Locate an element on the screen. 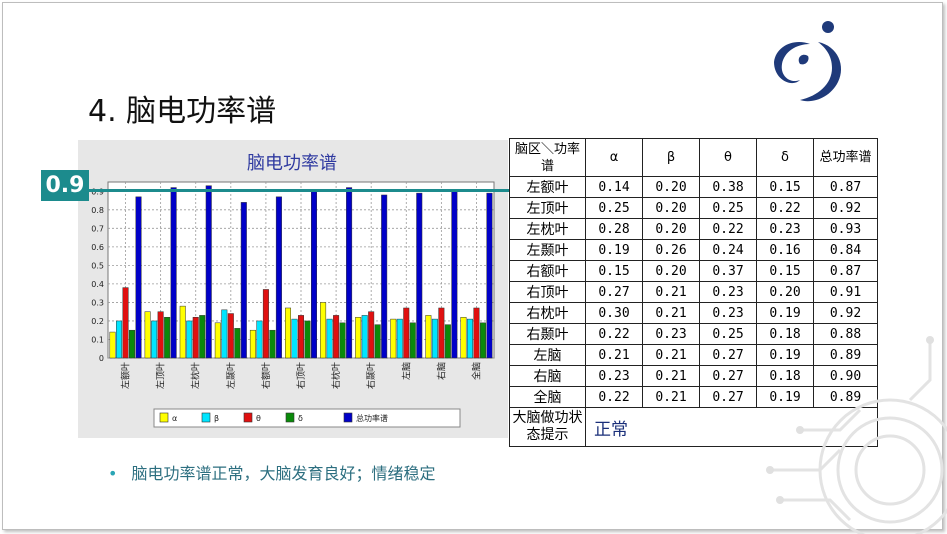 This screenshot has width=947, height=534. threshold-line is located at coordinates (302, 190).